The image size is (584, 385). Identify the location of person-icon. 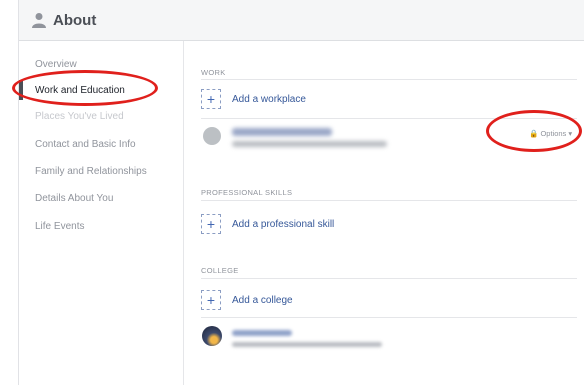
(39, 22).